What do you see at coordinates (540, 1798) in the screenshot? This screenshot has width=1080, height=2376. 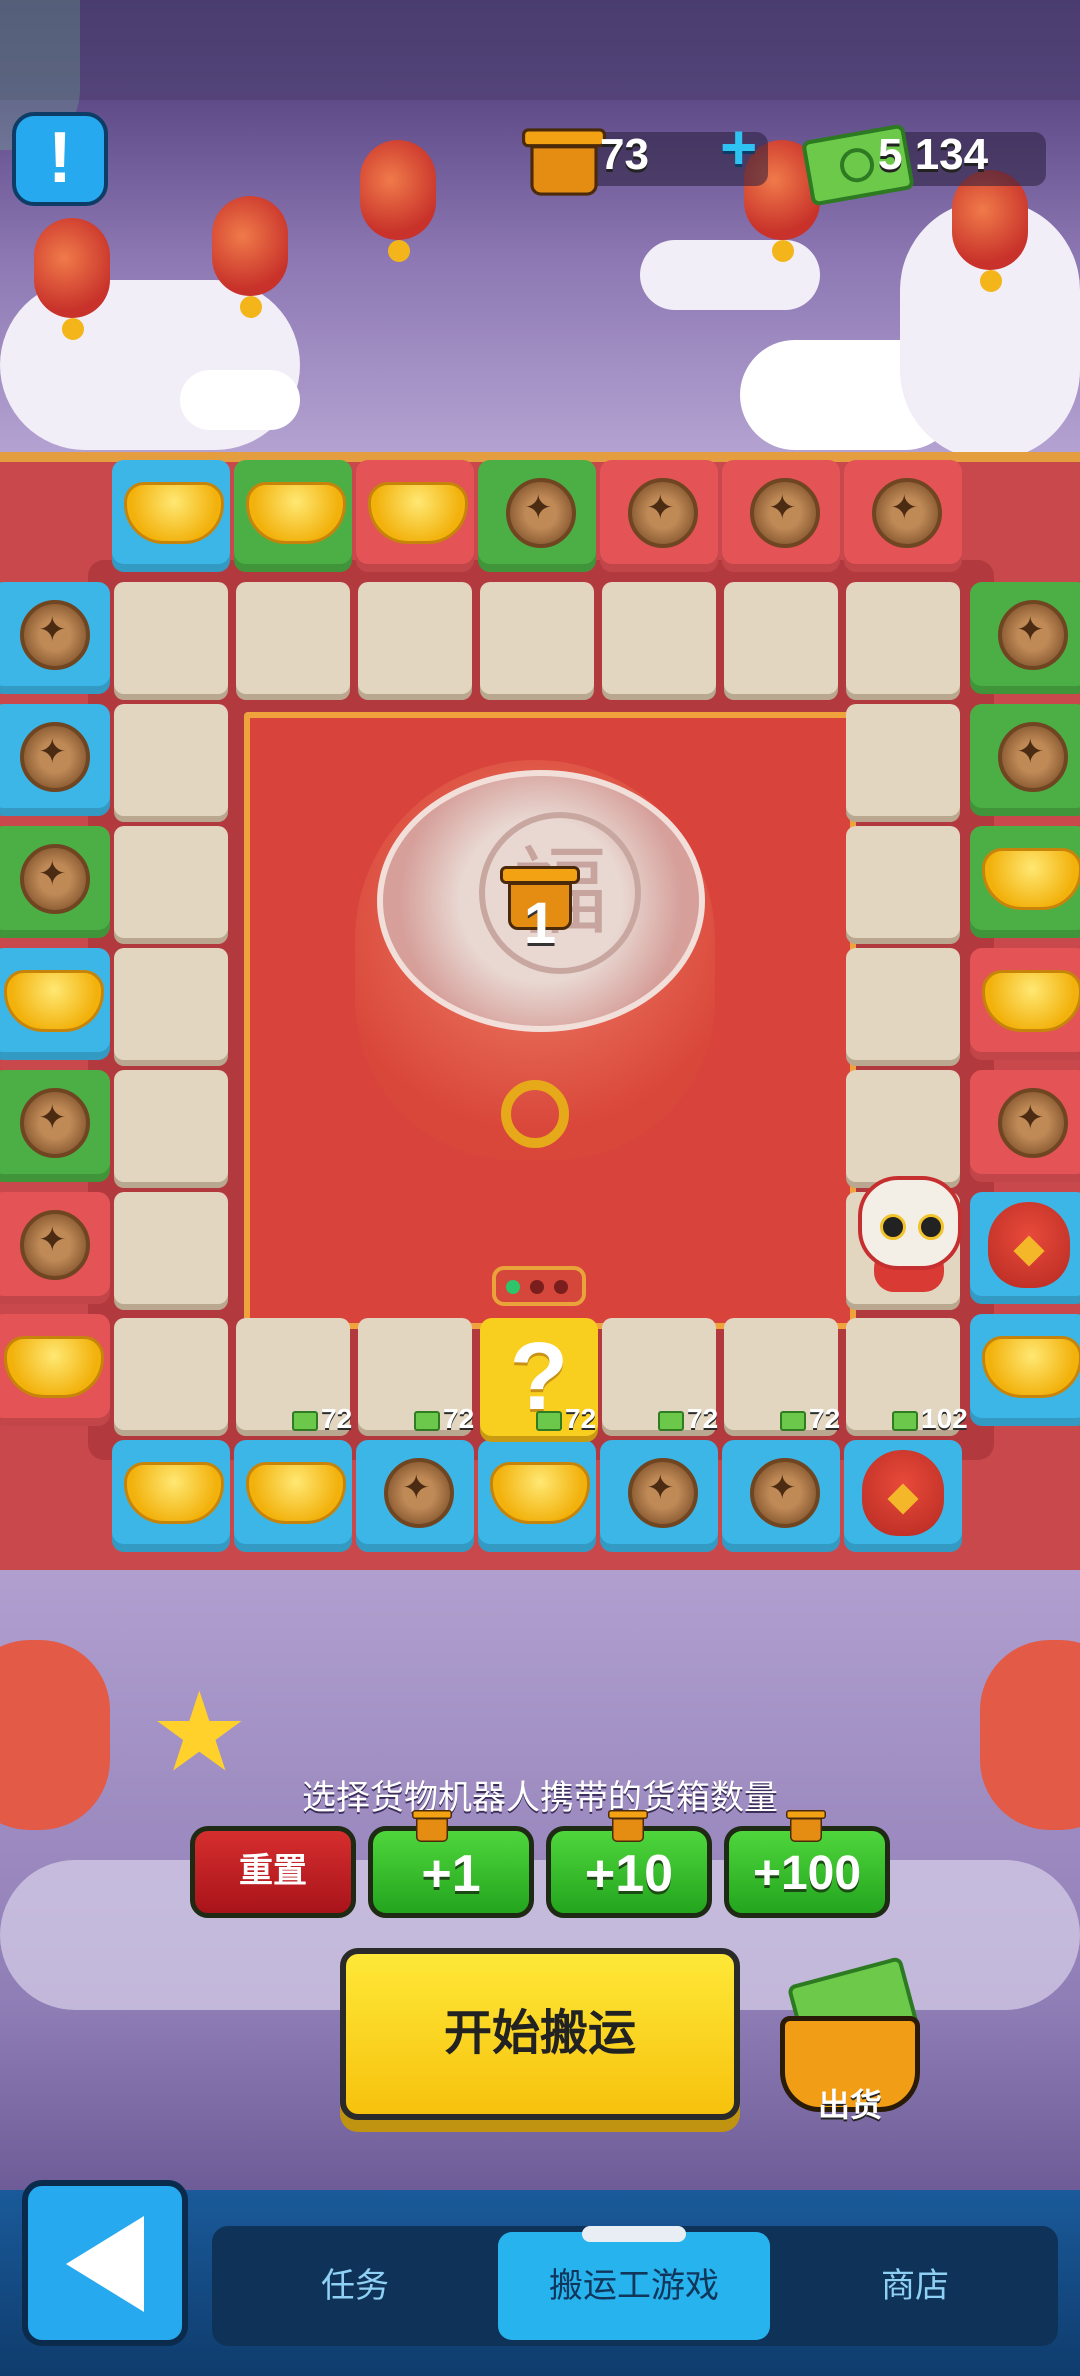 I see `instruction-text: 选择货物机器人携带的货箱数量` at bounding box center [540, 1798].